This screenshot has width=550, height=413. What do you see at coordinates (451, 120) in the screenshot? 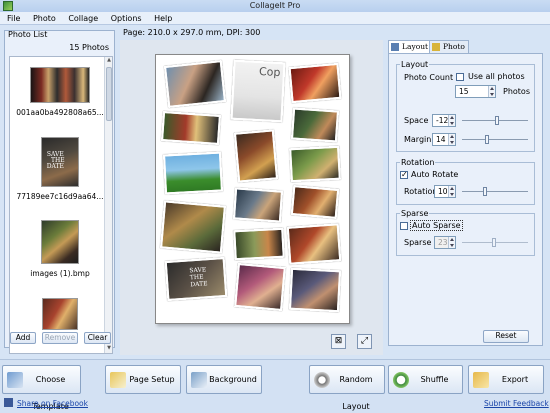
I see `space-spinner` at bounding box center [451, 120].